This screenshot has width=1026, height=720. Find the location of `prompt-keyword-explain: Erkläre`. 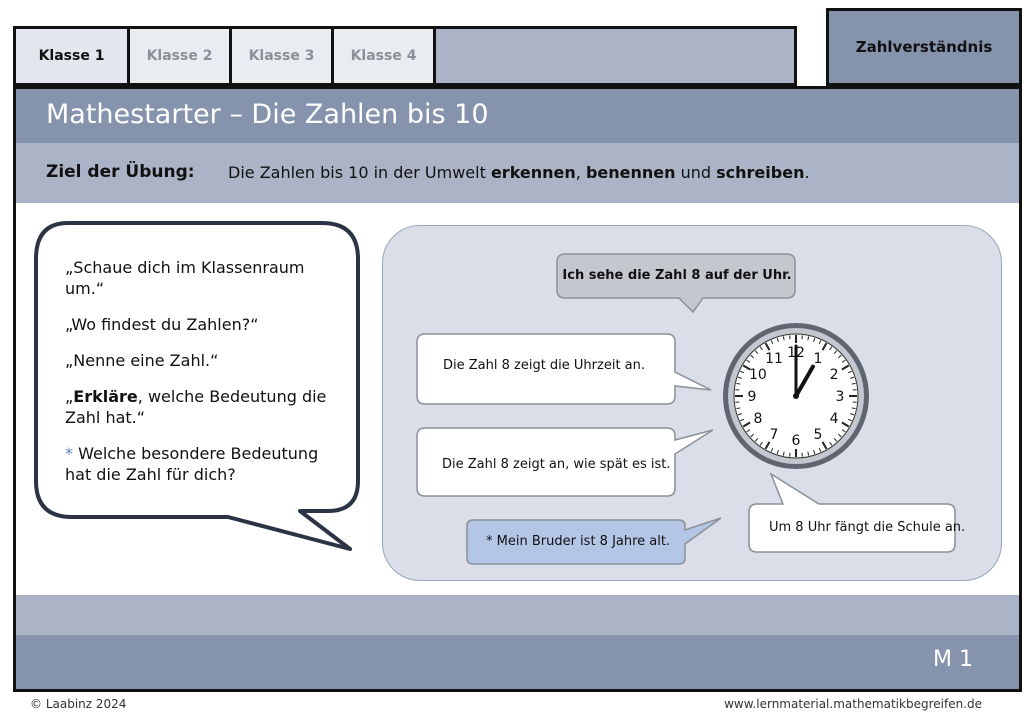

prompt-keyword-explain: Erkläre is located at coordinates (105, 396).